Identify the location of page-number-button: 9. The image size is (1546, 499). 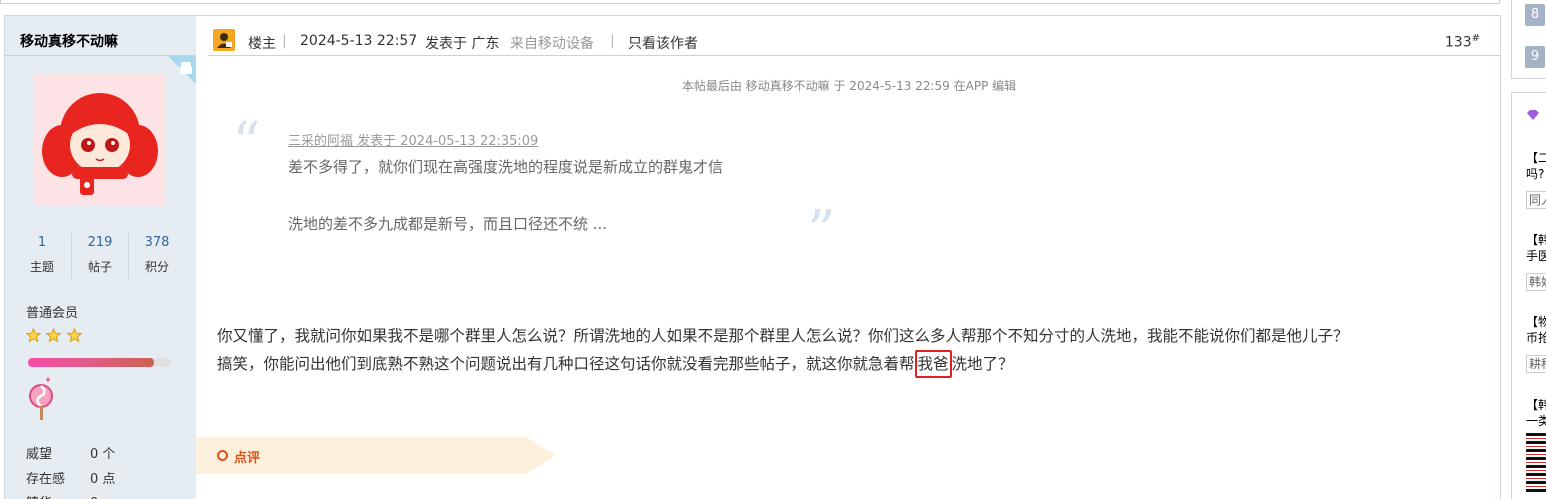
(1535, 57).